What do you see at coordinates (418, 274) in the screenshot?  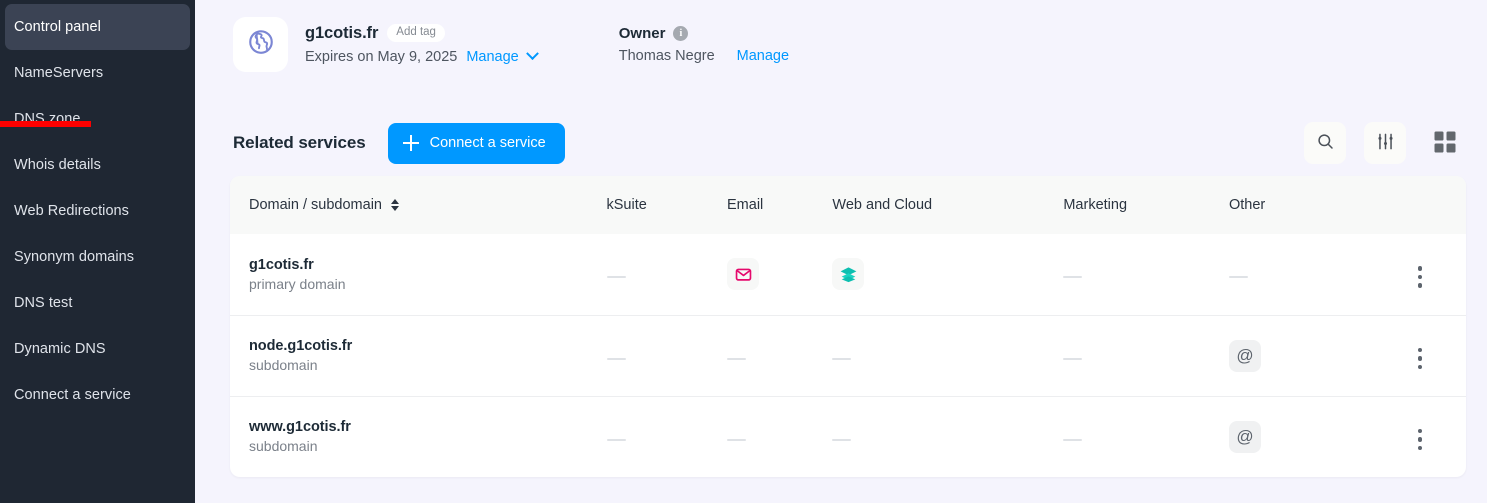 I see `cell-domain: g1cotis.fr primary domain` at bounding box center [418, 274].